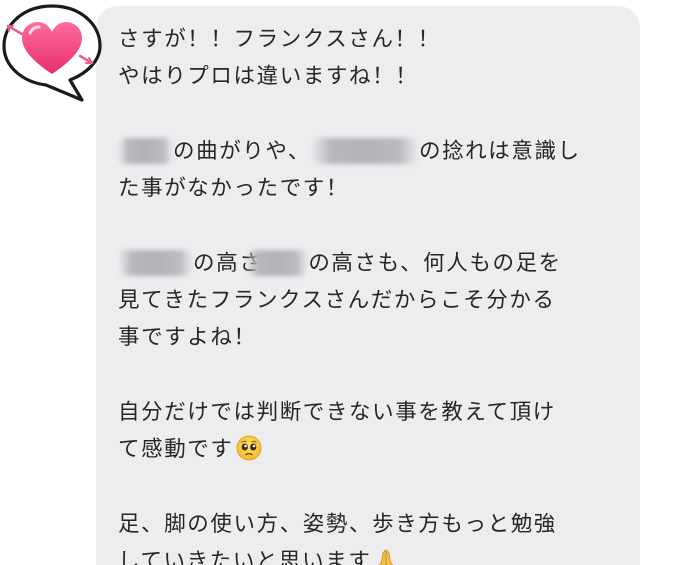  I want to click on heart-speech-bubble-icon, so click(52, 52).